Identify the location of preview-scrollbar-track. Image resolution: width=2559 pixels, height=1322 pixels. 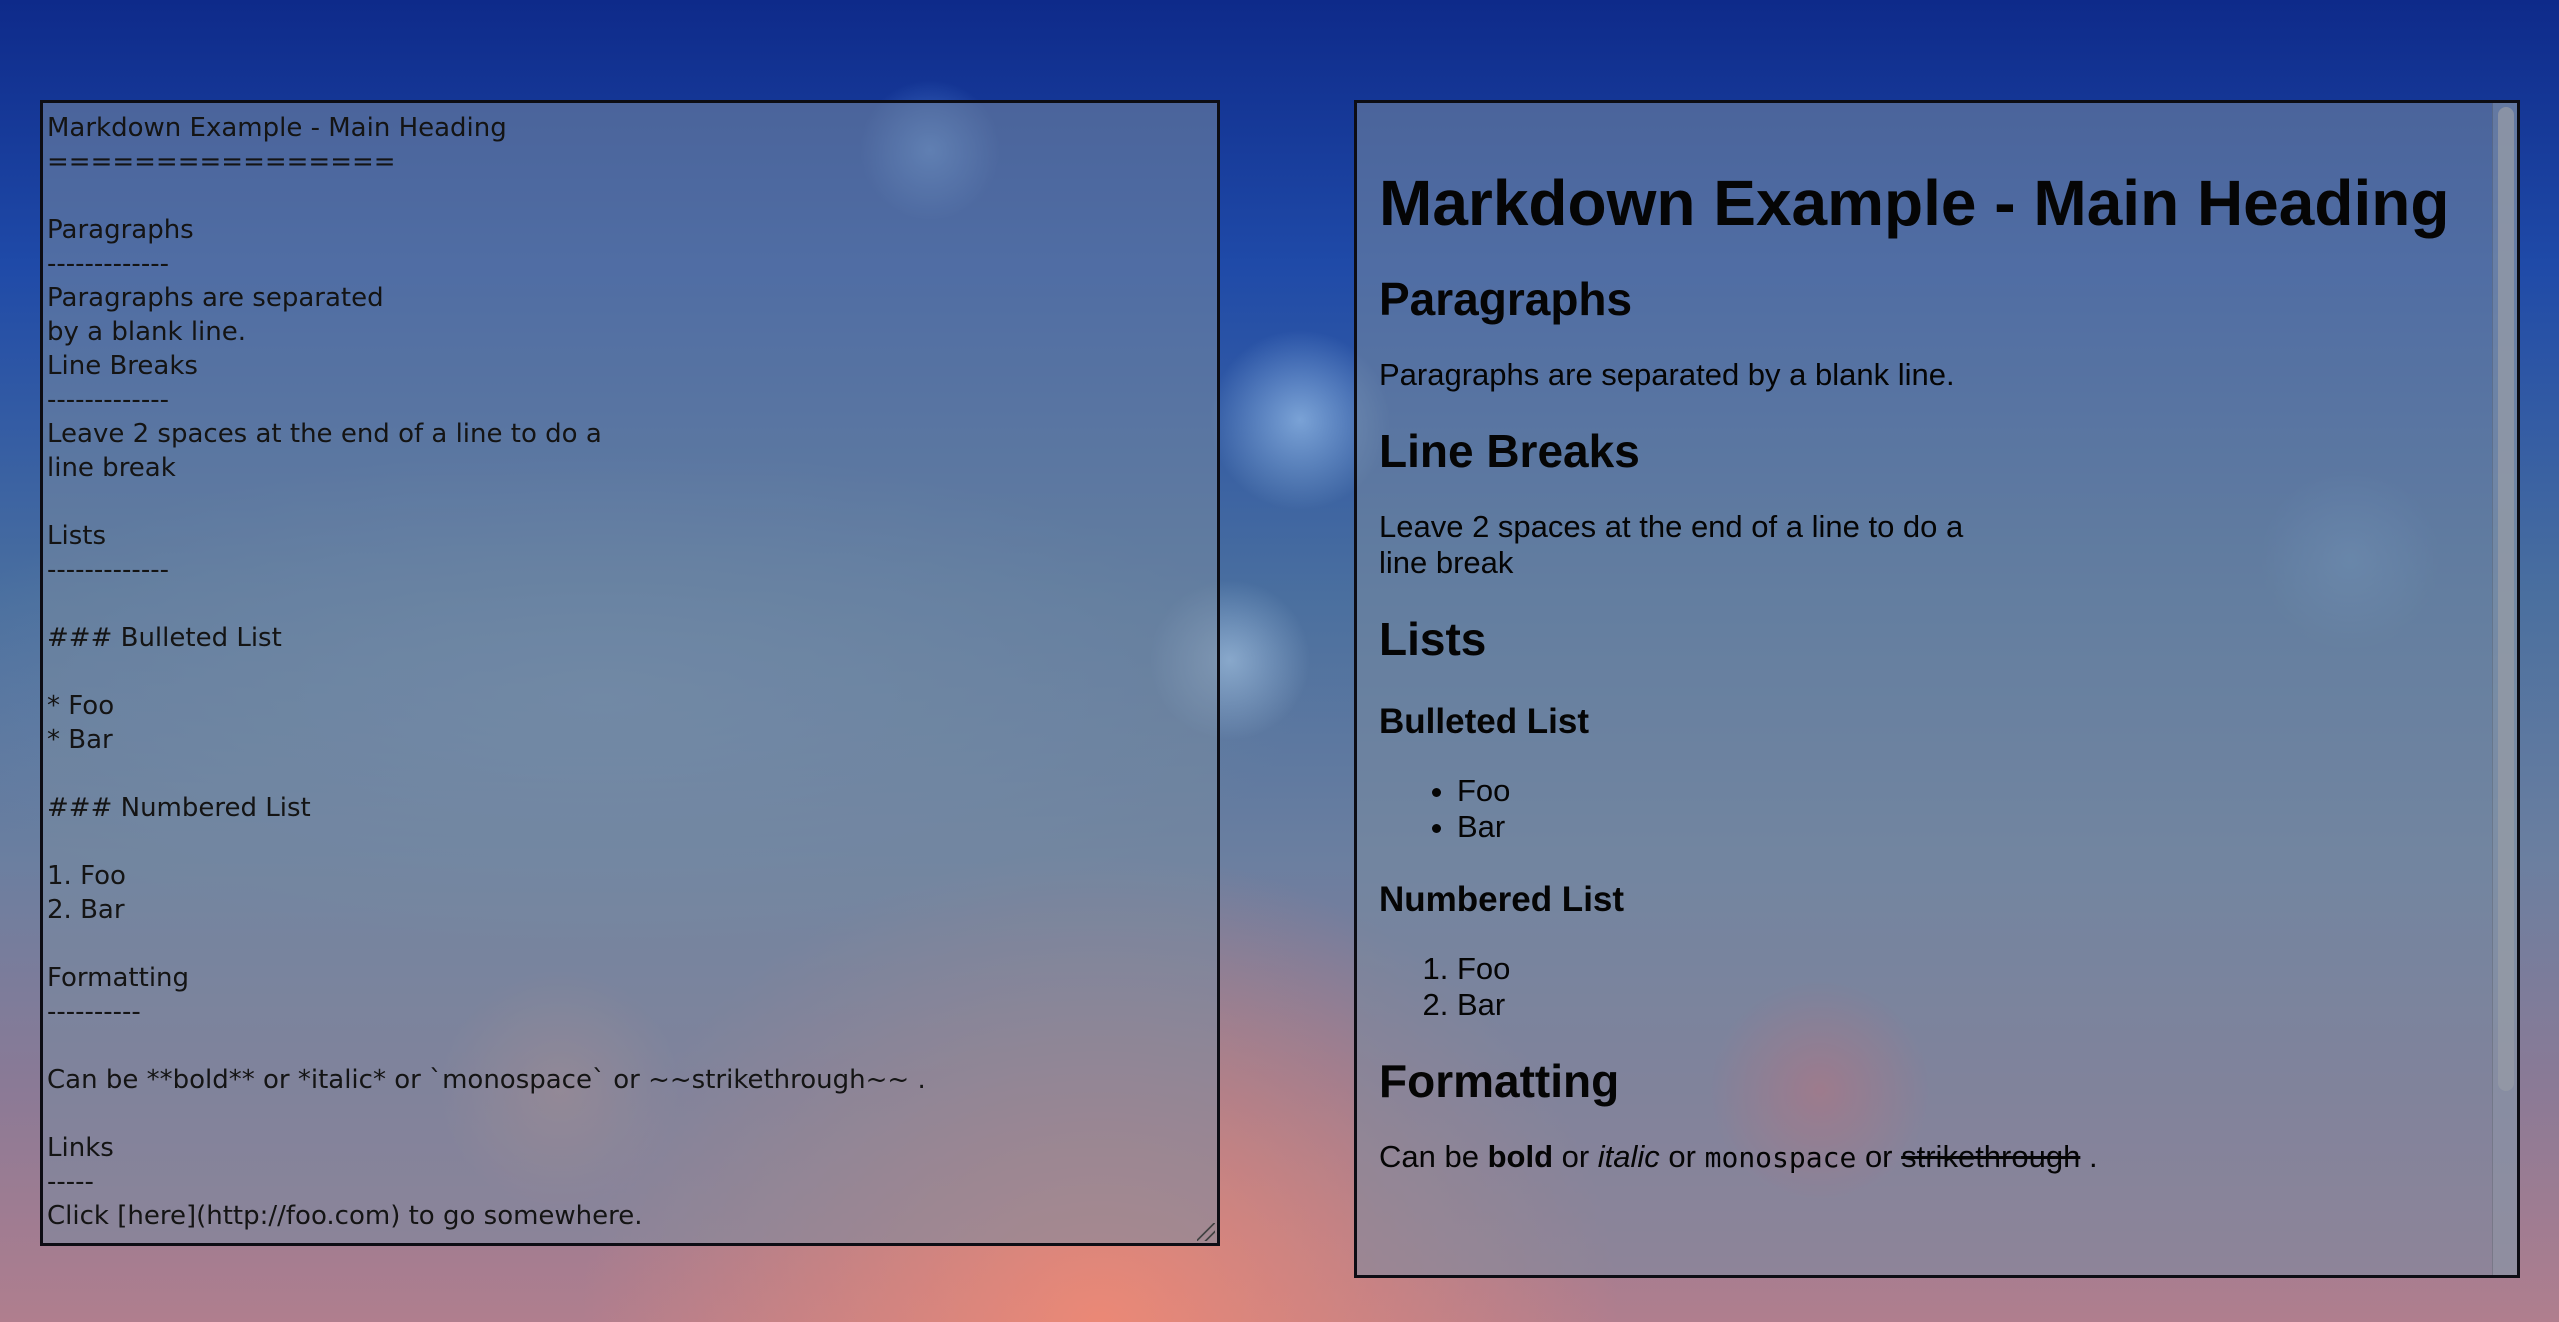
(2504, 689).